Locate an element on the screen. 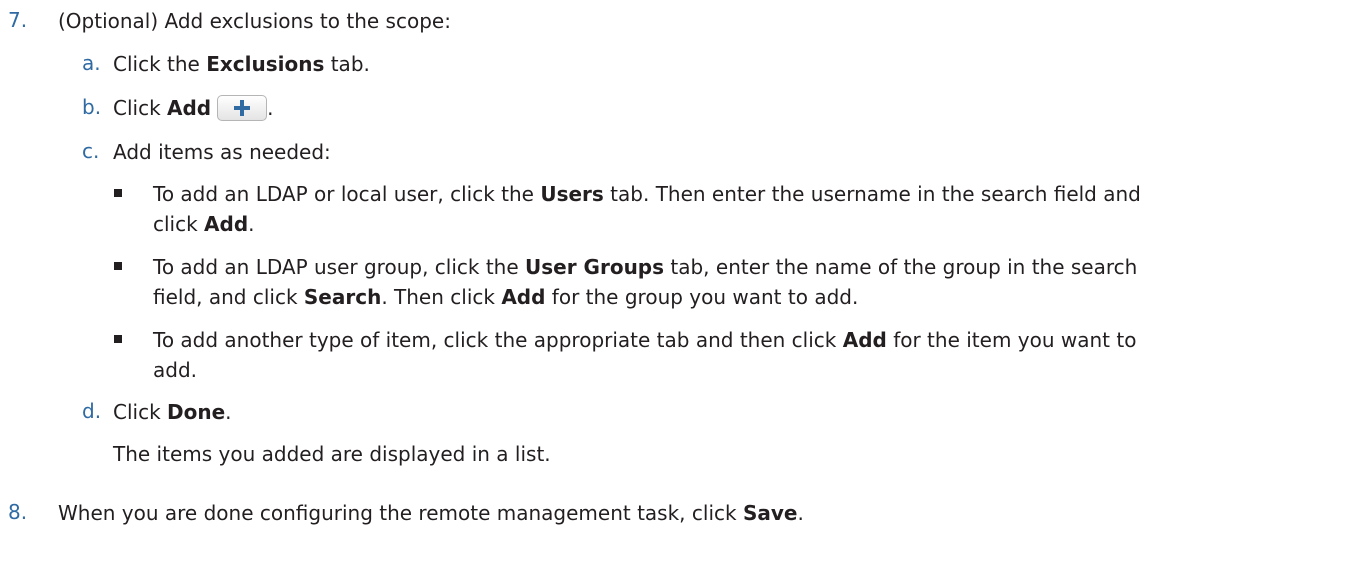  step-7d-text: Click Done. is located at coordinates (172, 412).